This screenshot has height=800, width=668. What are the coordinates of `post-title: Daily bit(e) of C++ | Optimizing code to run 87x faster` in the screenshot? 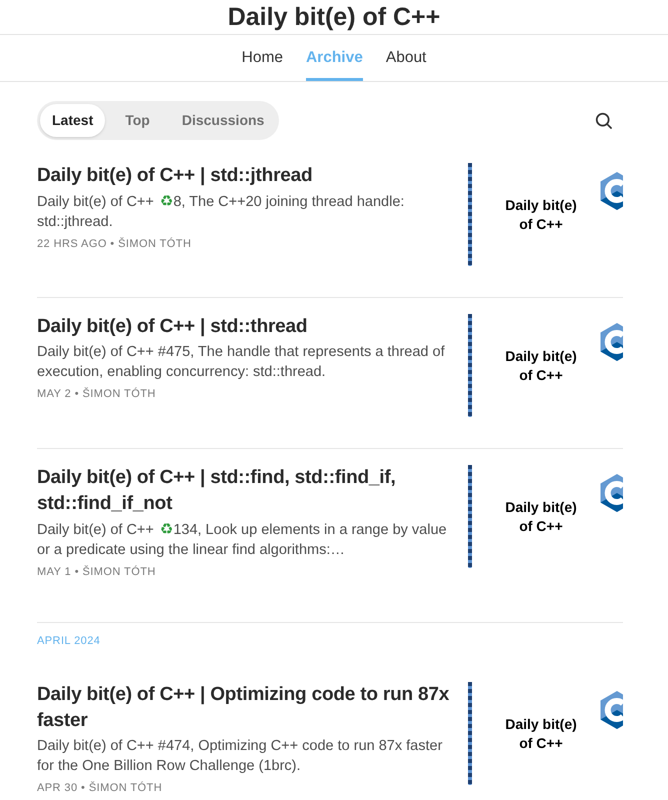 It's located at (247, 708).